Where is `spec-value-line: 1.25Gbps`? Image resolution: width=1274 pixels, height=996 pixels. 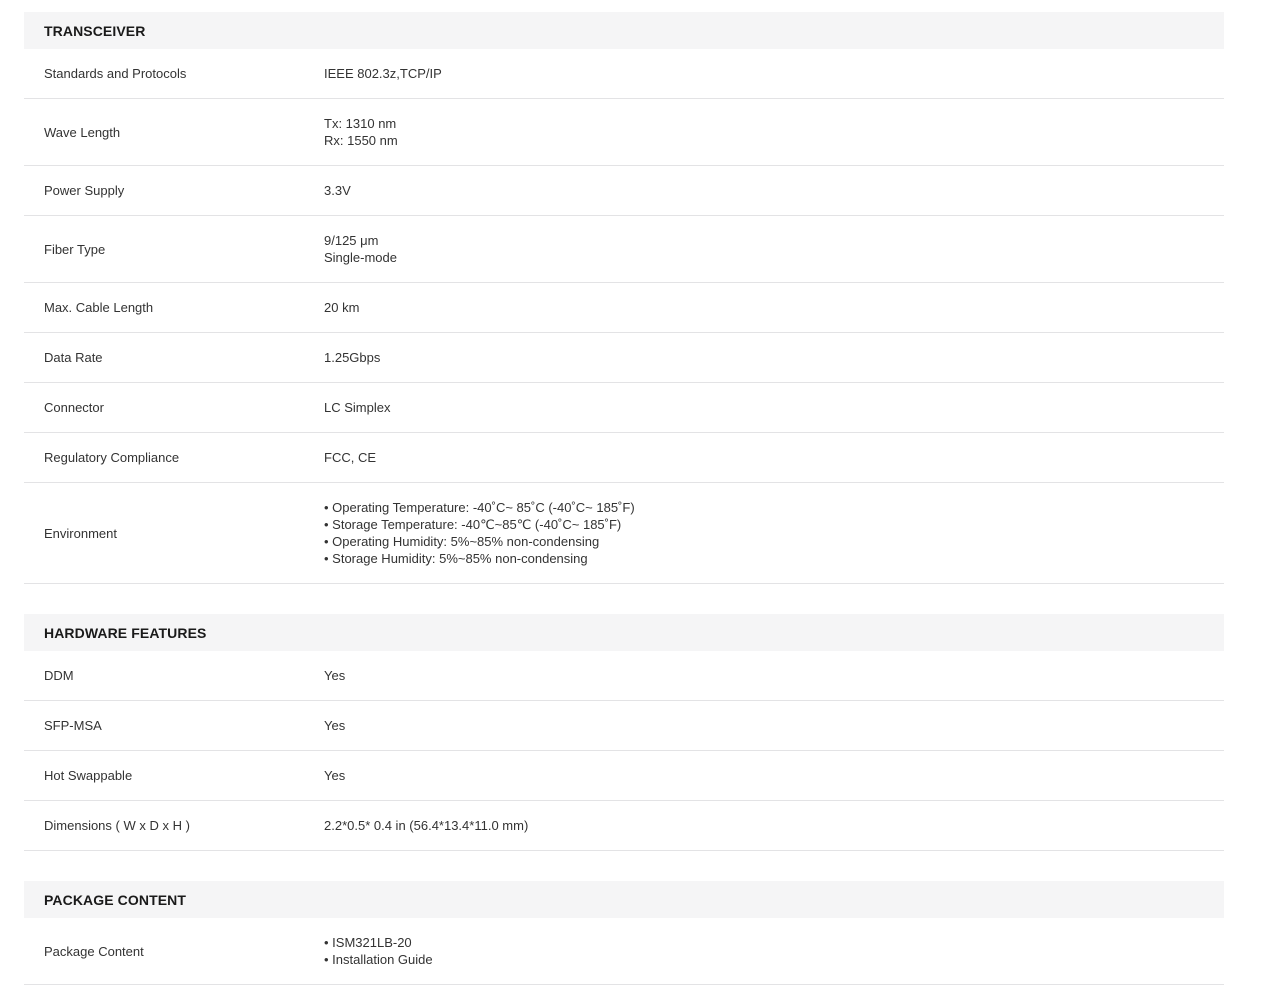
spec-value-line: 1.25Gbps is located at coordinates (352, 357).